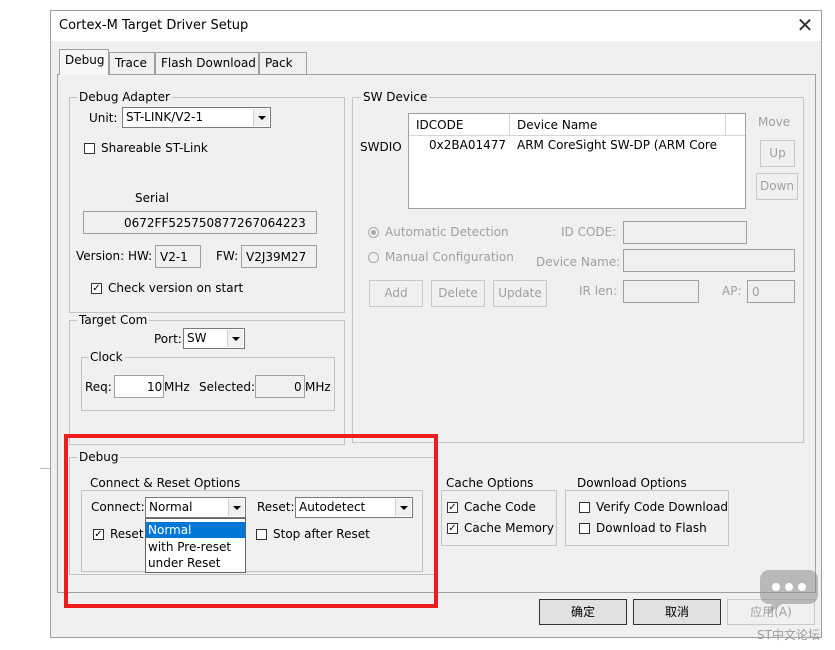  What do you see at coordinates (395, 97) in the screenshot?
I see `sw-device-label: SW Device` at bounding box center [395, 97].